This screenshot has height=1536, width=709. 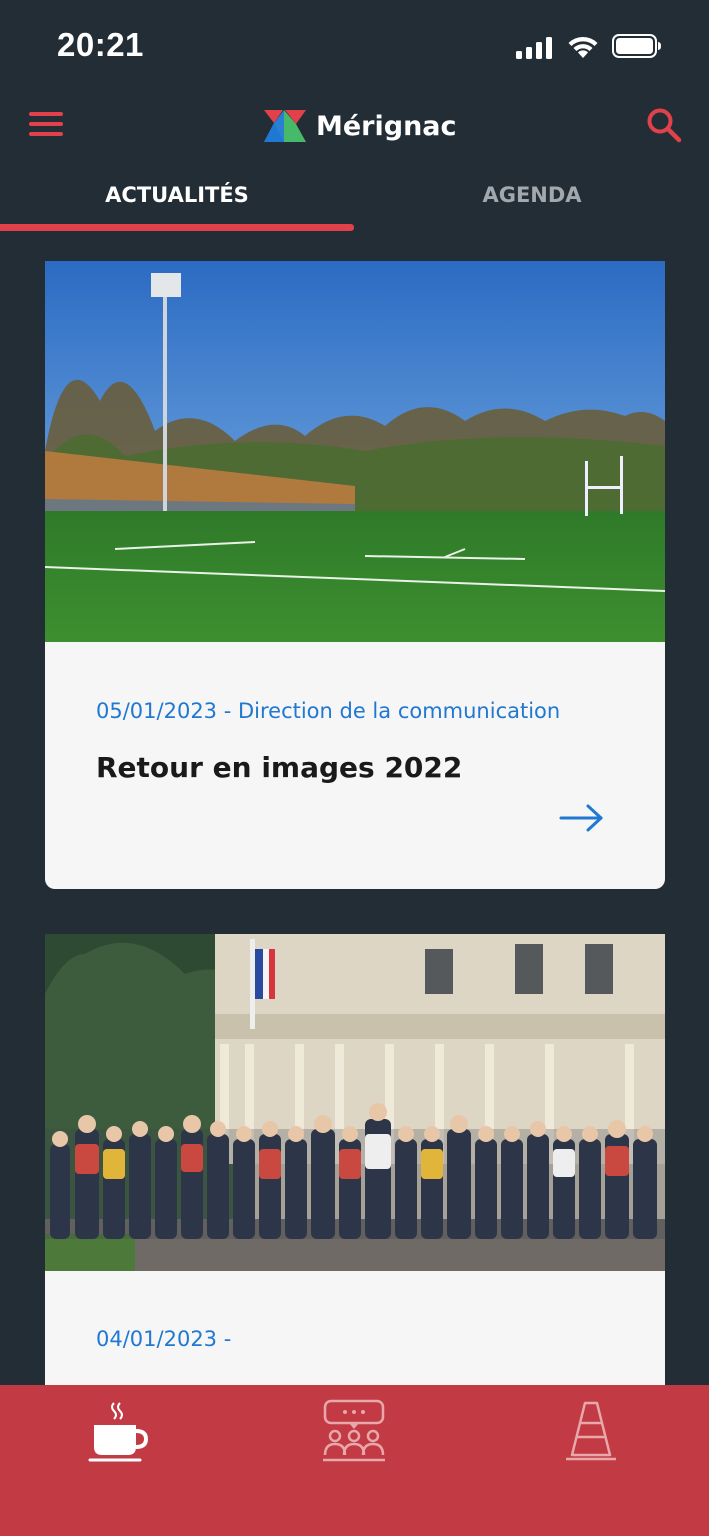 What do you see at coordinates (177, 227) in the screenshot?
I see `active-tab-indicator` at bounding box center [177, 227].